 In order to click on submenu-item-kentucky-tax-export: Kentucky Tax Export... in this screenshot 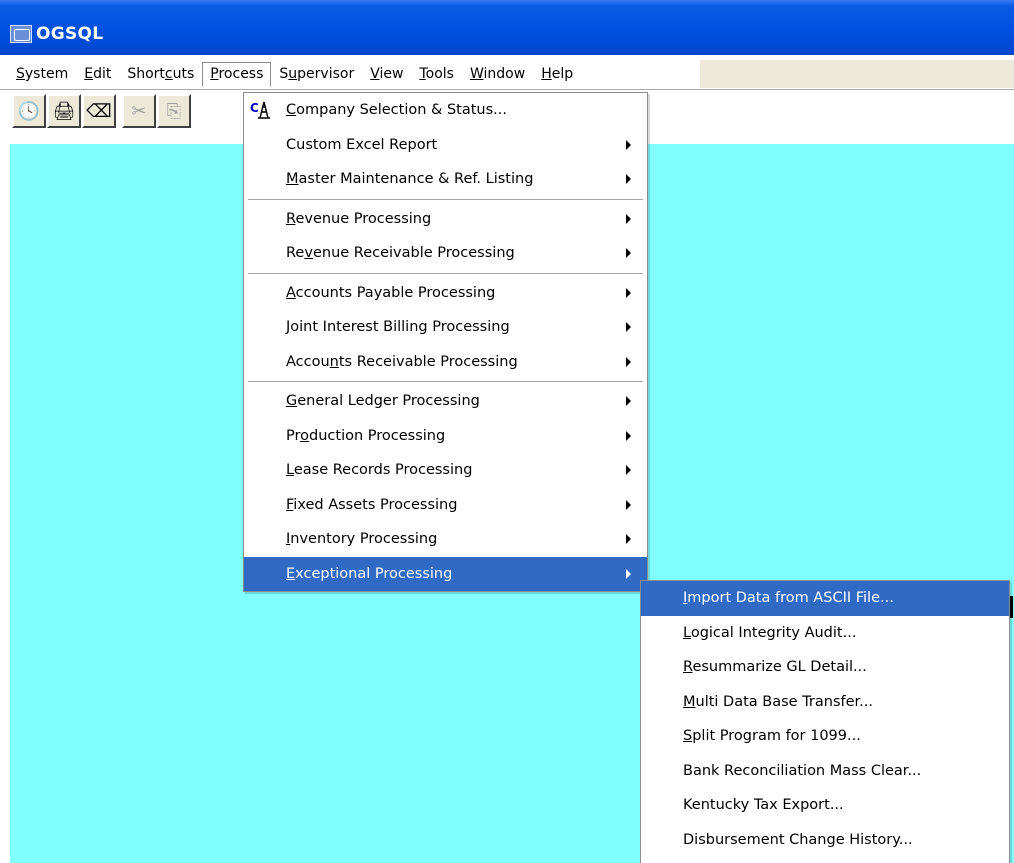, I will do `click(825, 805)`.